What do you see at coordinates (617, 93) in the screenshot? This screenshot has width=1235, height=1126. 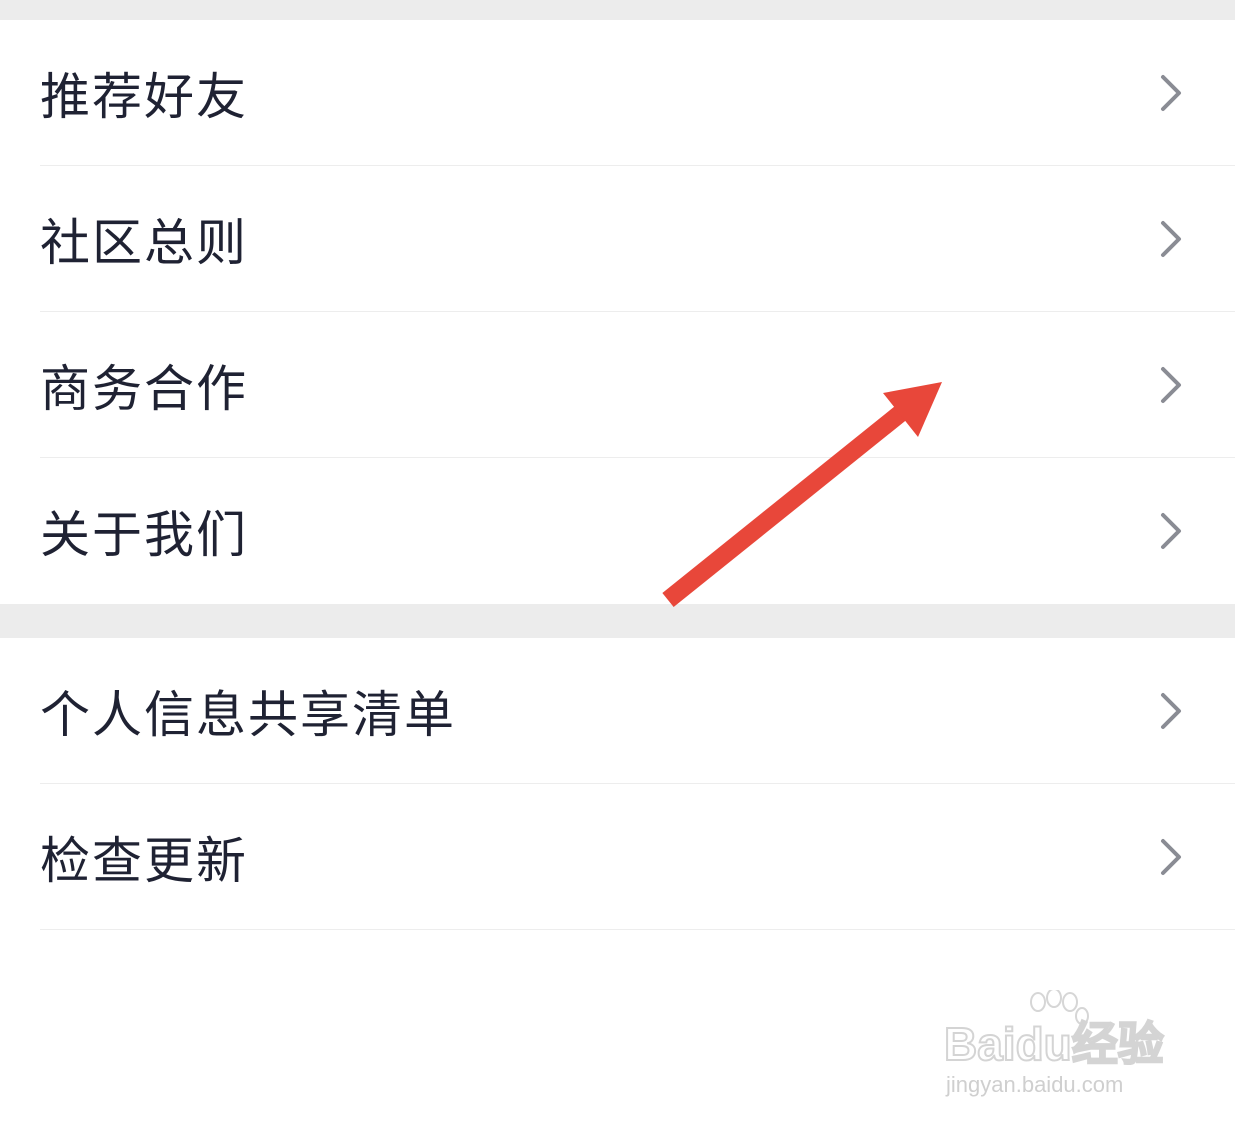 I see `menu-item-recommend-friends: 推荐好友` at bounding box center [617, 93].